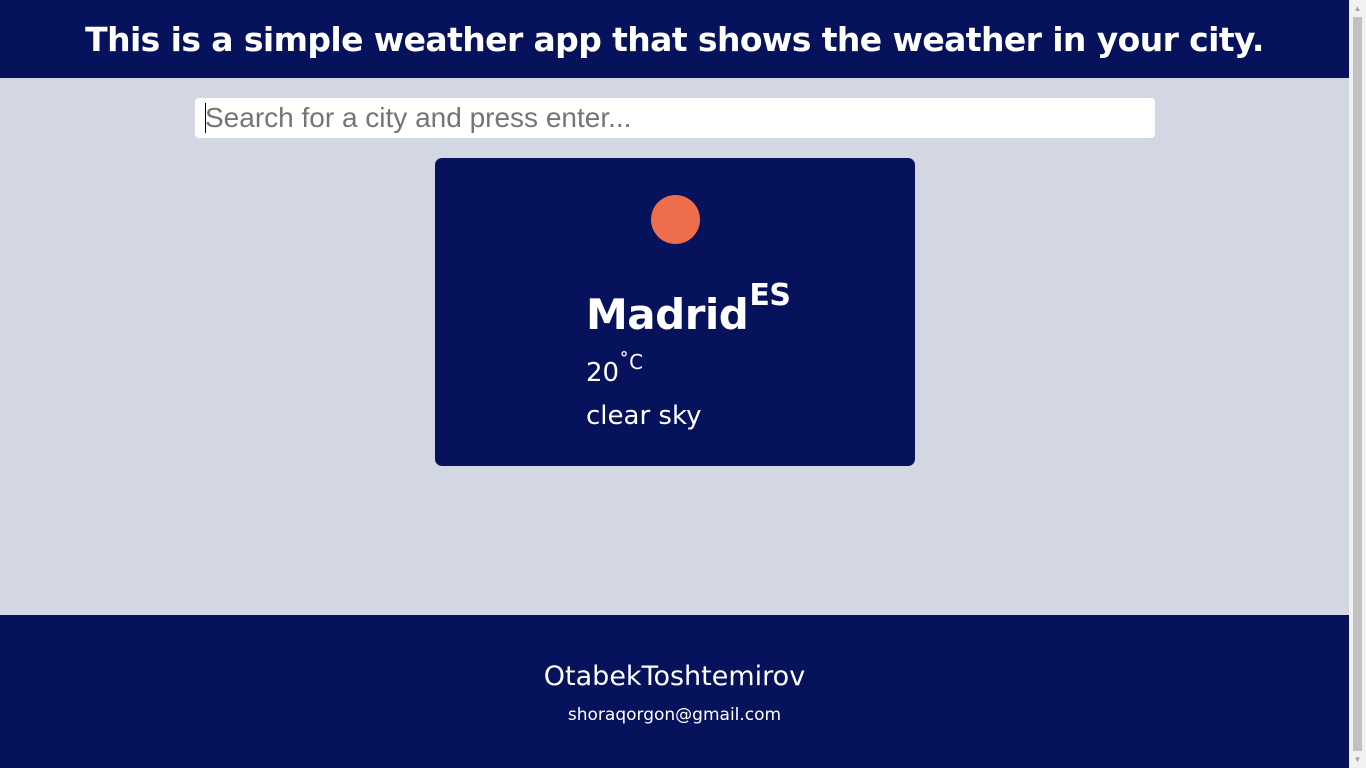 This screenshot has height=768, width=1366. I want to click on scrollbar-thumb, so click(1357, 384).